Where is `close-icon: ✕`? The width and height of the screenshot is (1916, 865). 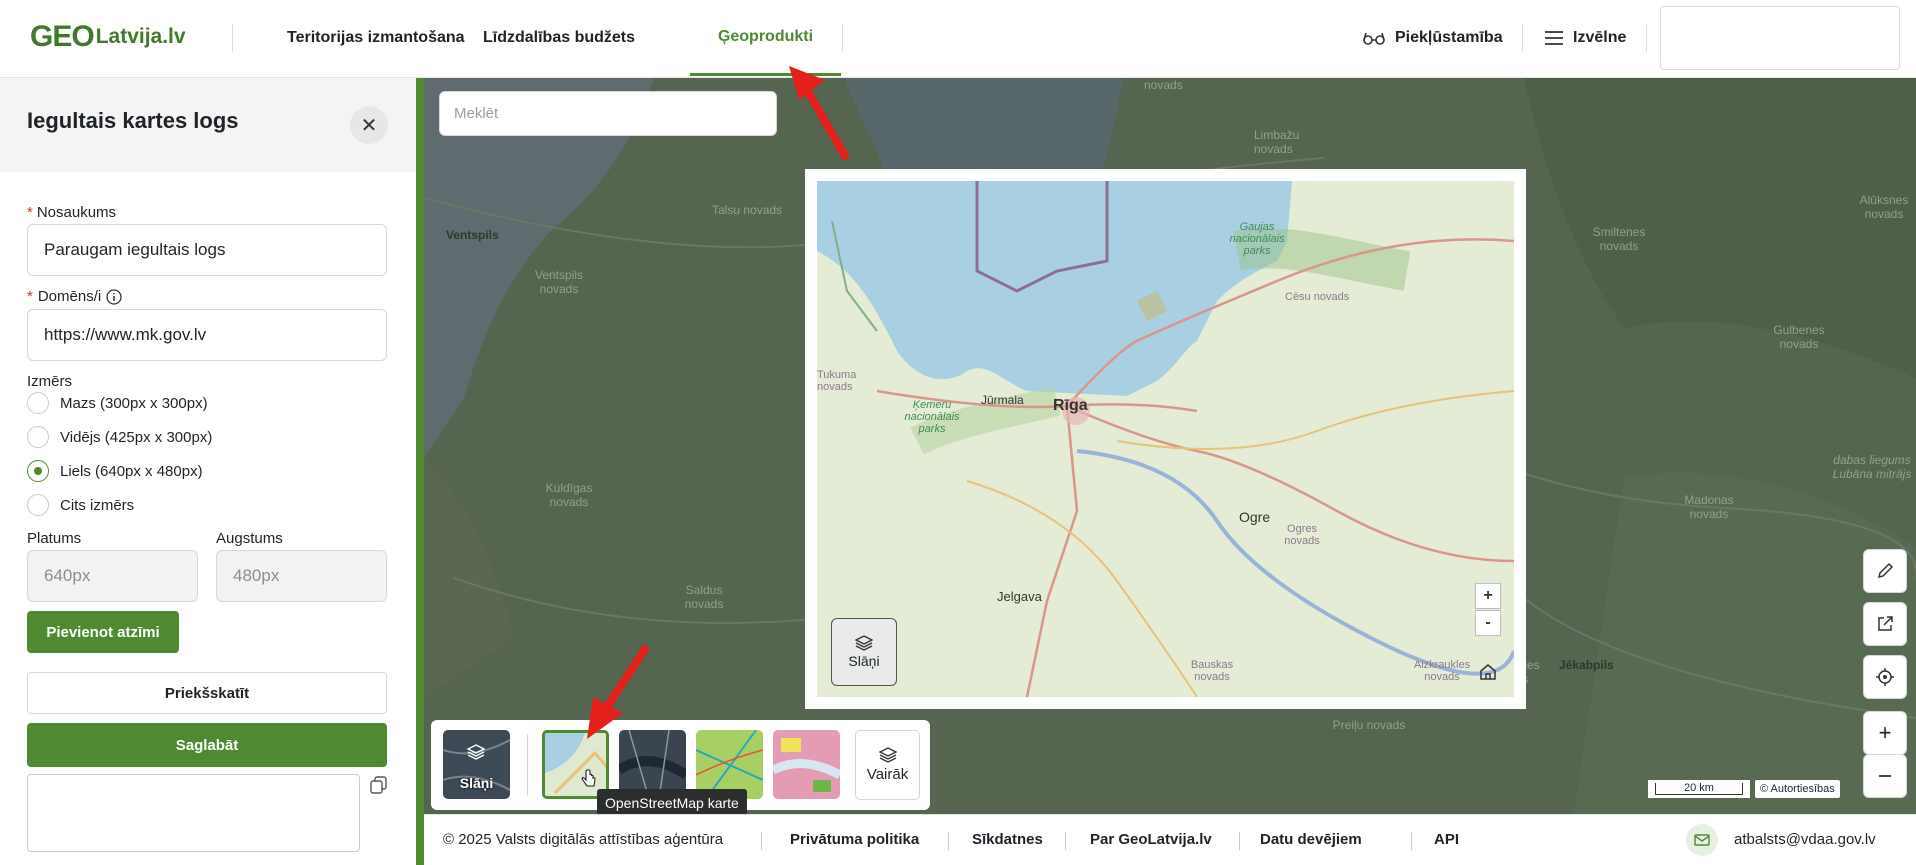
close-icon: ✕ is located at coordinates (369, 125).